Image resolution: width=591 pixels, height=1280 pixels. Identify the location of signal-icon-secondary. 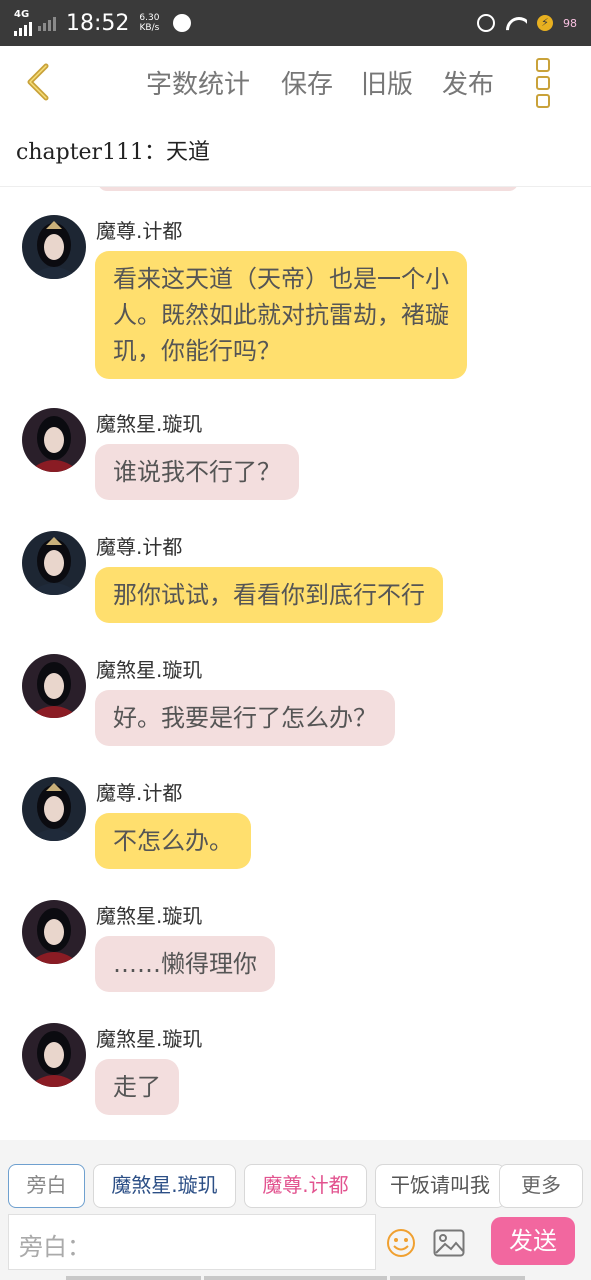
(47, 23).